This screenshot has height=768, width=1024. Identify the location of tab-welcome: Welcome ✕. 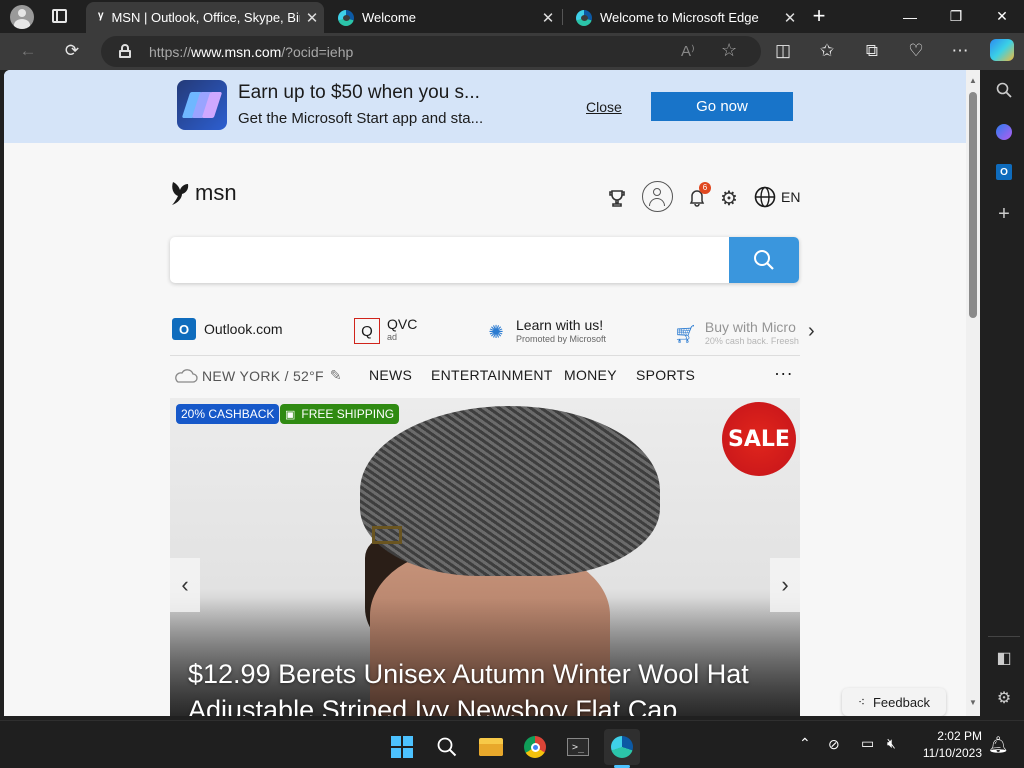
(443, 17).